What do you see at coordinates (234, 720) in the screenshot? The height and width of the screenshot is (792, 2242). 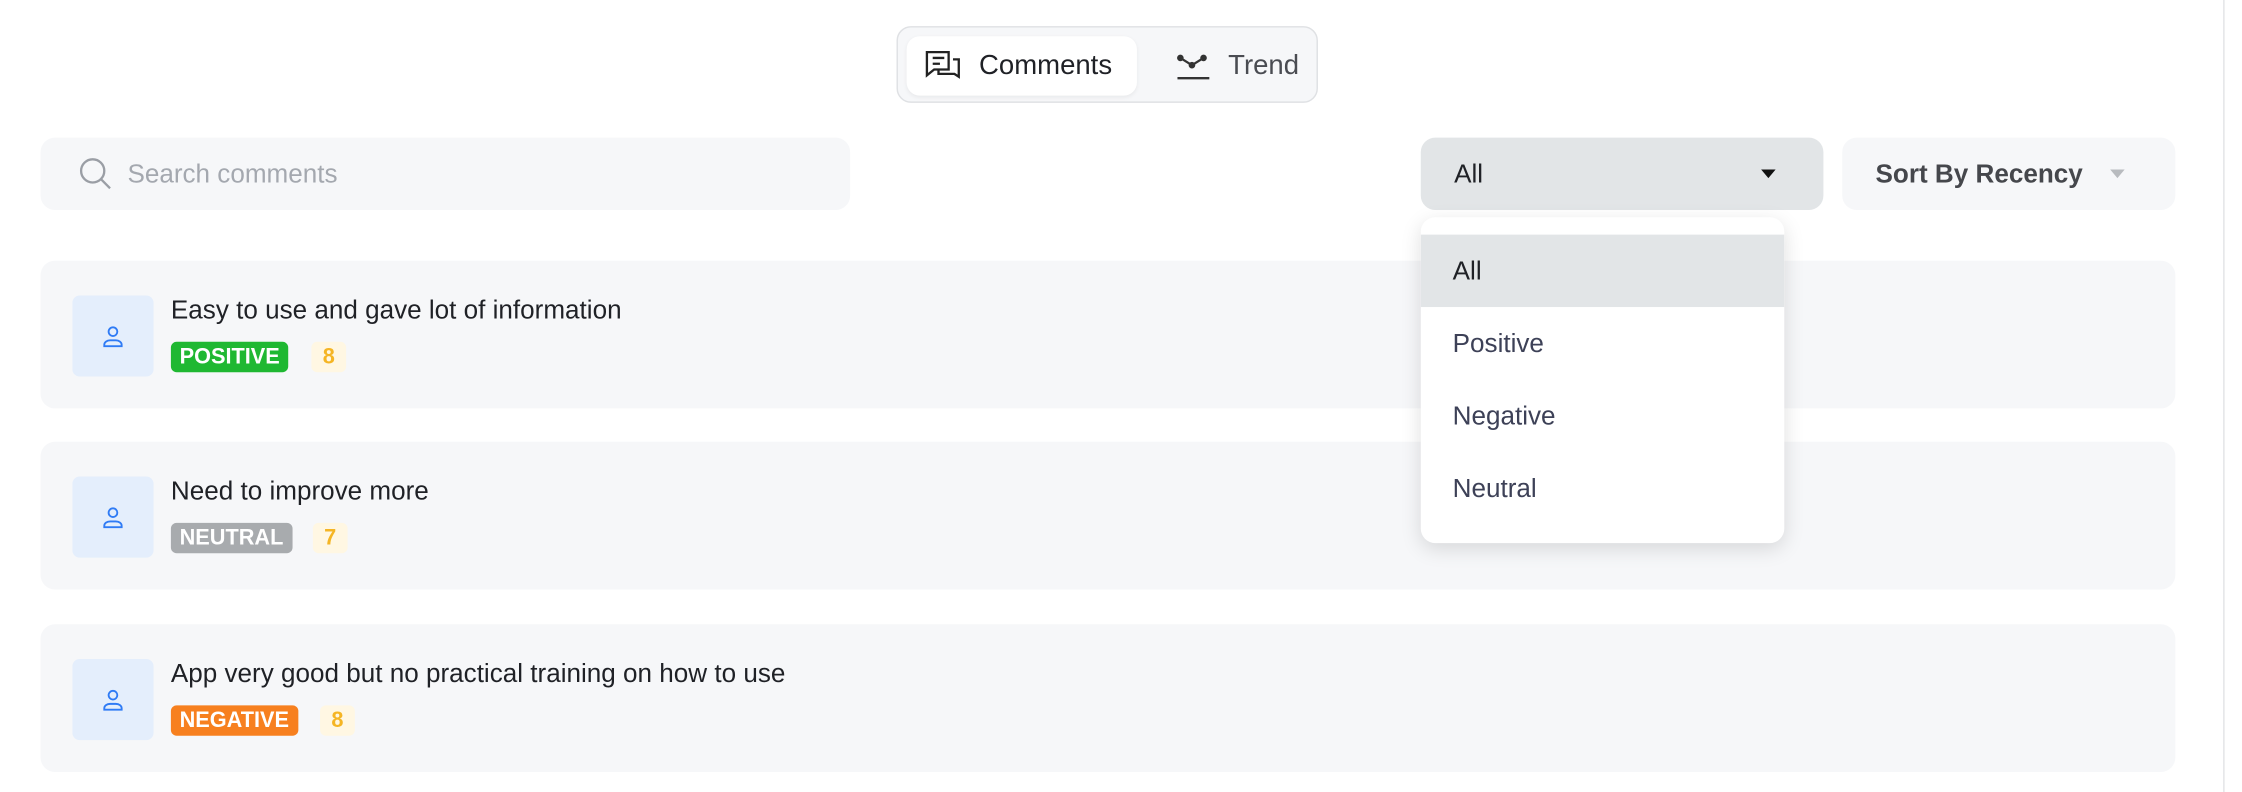 I see `sentiment-badge: NEGATIVE` at bounding box center [234, 720].